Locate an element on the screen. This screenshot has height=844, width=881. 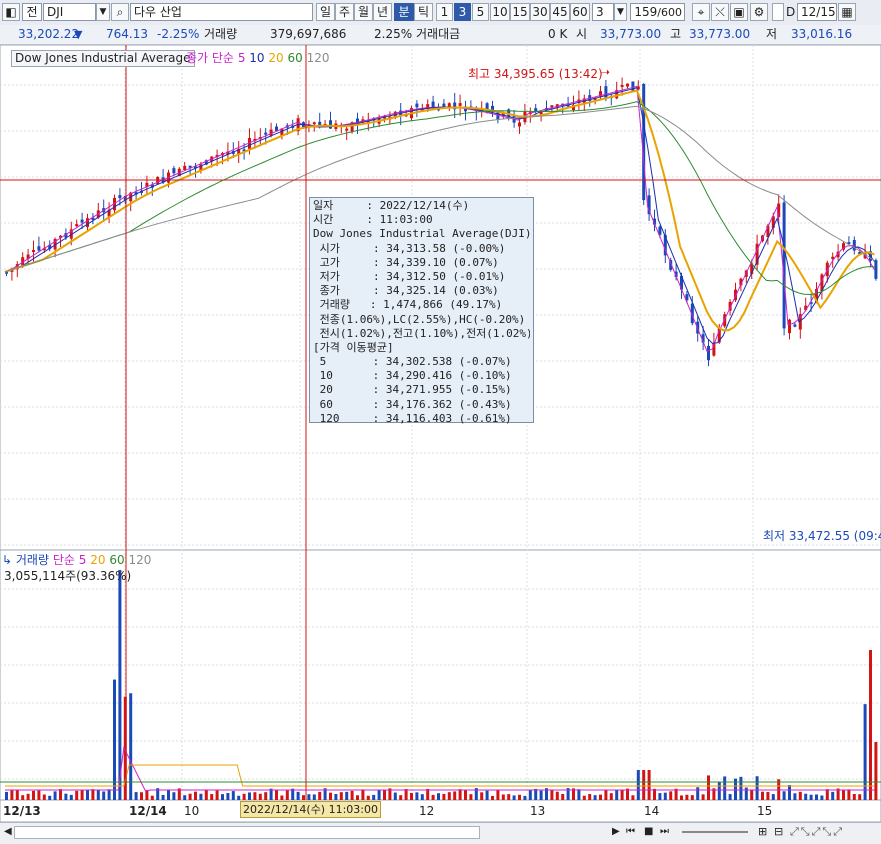
zoom-out-icon: ⊟ is located at coordinates (778, 831).